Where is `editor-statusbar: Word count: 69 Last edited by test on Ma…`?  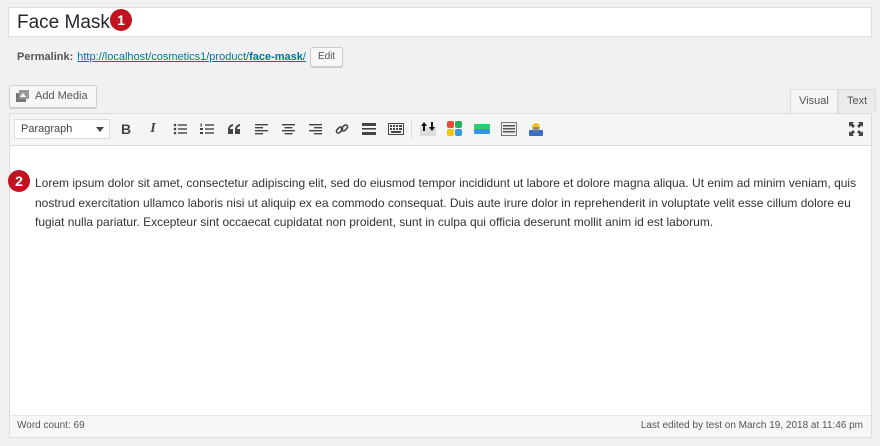 editor-statusbar: Word count: 69 Last edited by test on Ma… is located at coordinates (440, 426).